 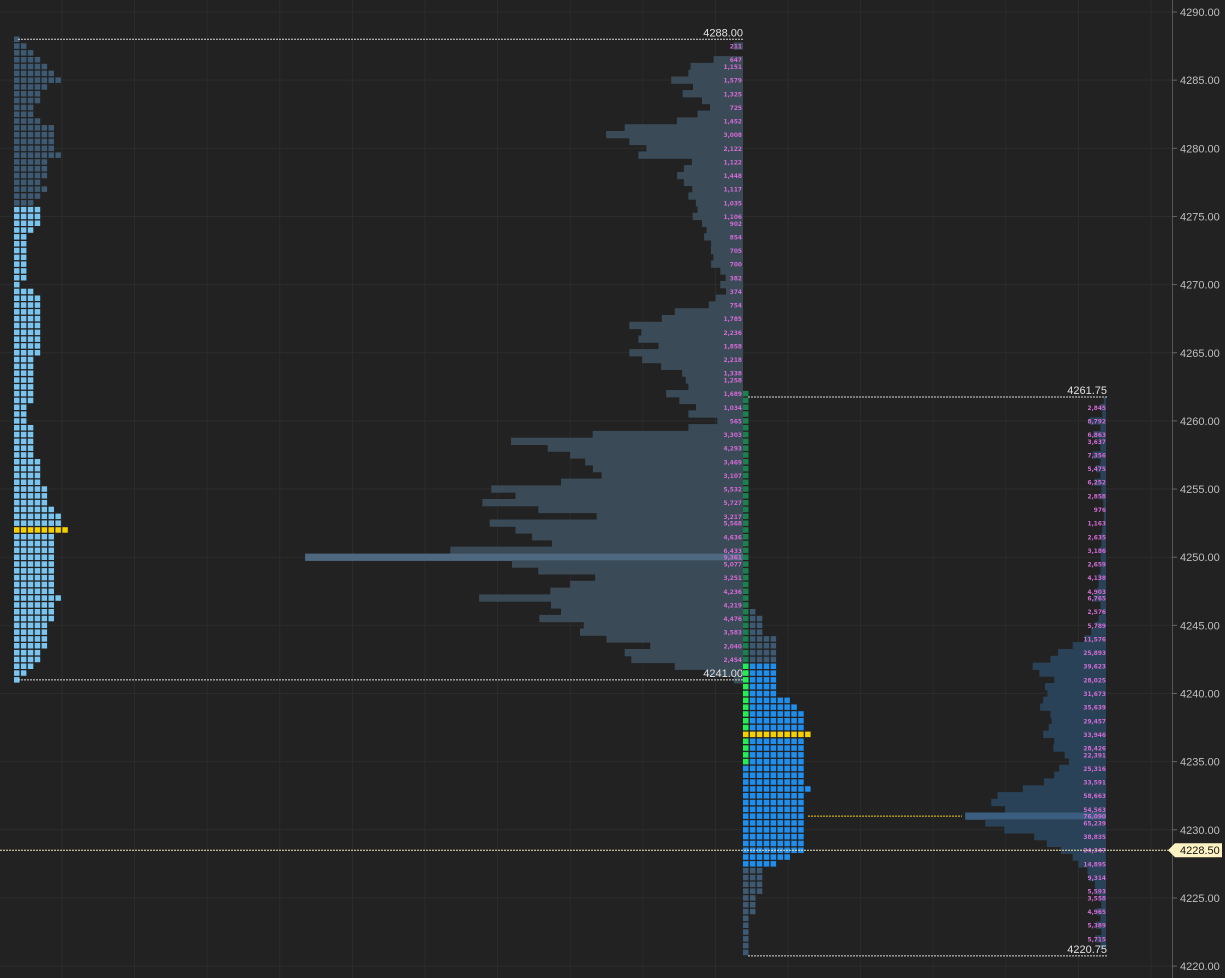 I want to click on volume-label: 705, so click(x=736, y=251).